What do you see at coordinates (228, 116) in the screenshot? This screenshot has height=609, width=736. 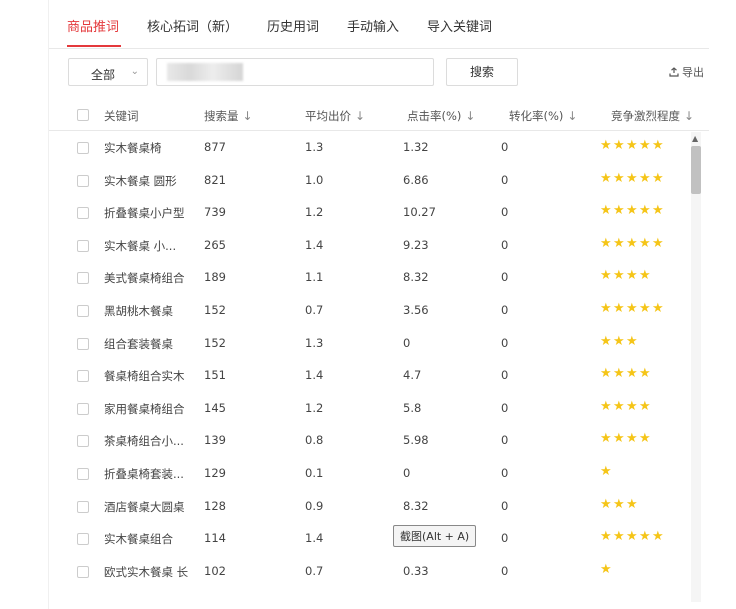 I see `column-header-search-volume: 搜索量 ↓` at bounding box center [228, 116].